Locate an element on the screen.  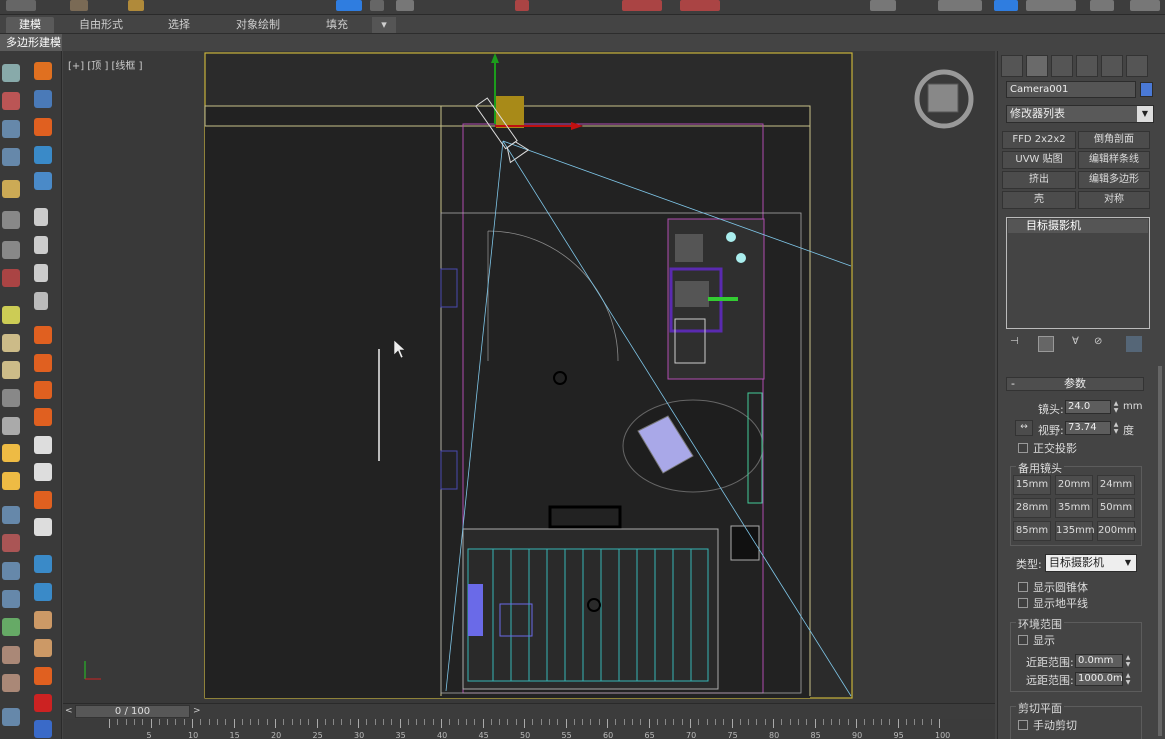
sphere-icon is located at coordinates (11, 343).